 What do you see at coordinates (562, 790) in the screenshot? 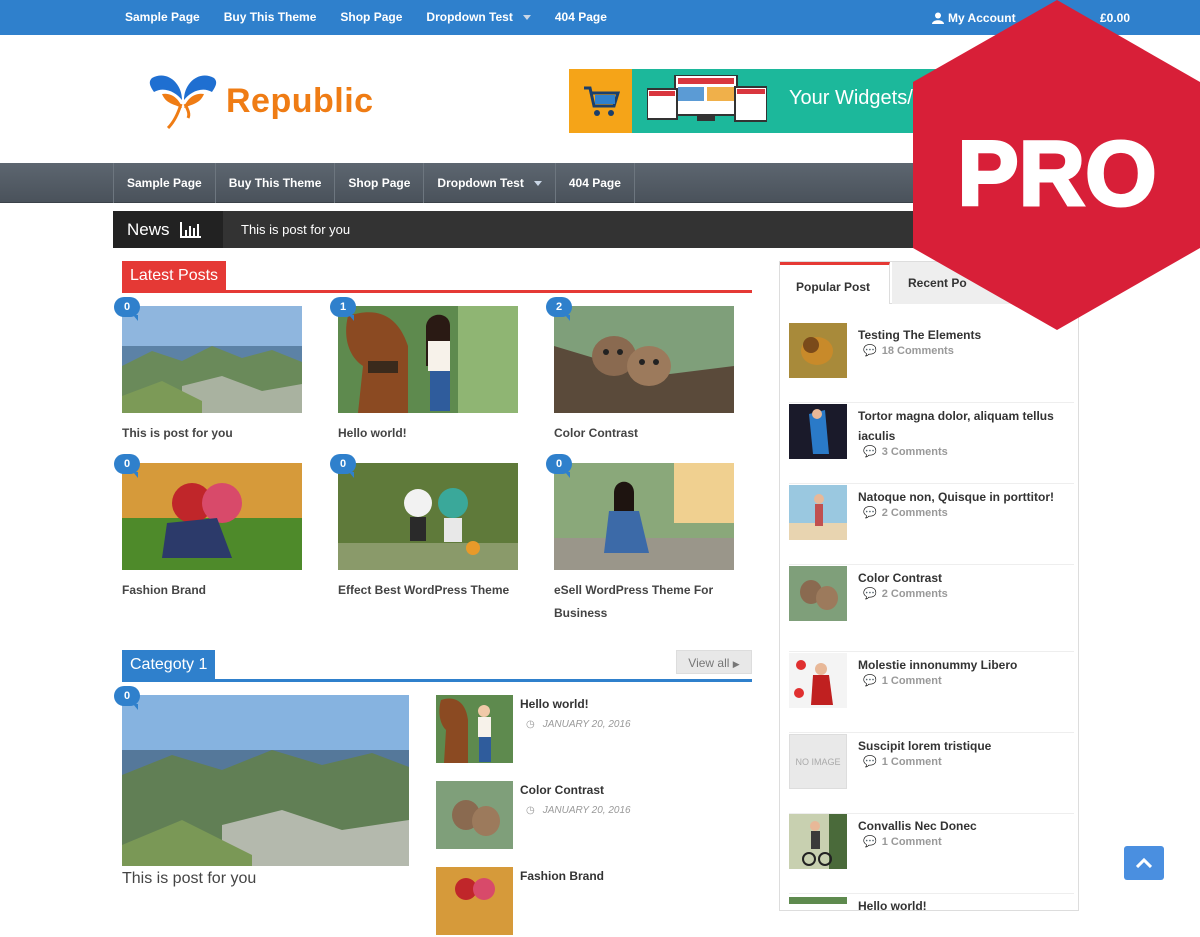
I see `list-item-title: Color Contrast` at bounding box center [562, 790].